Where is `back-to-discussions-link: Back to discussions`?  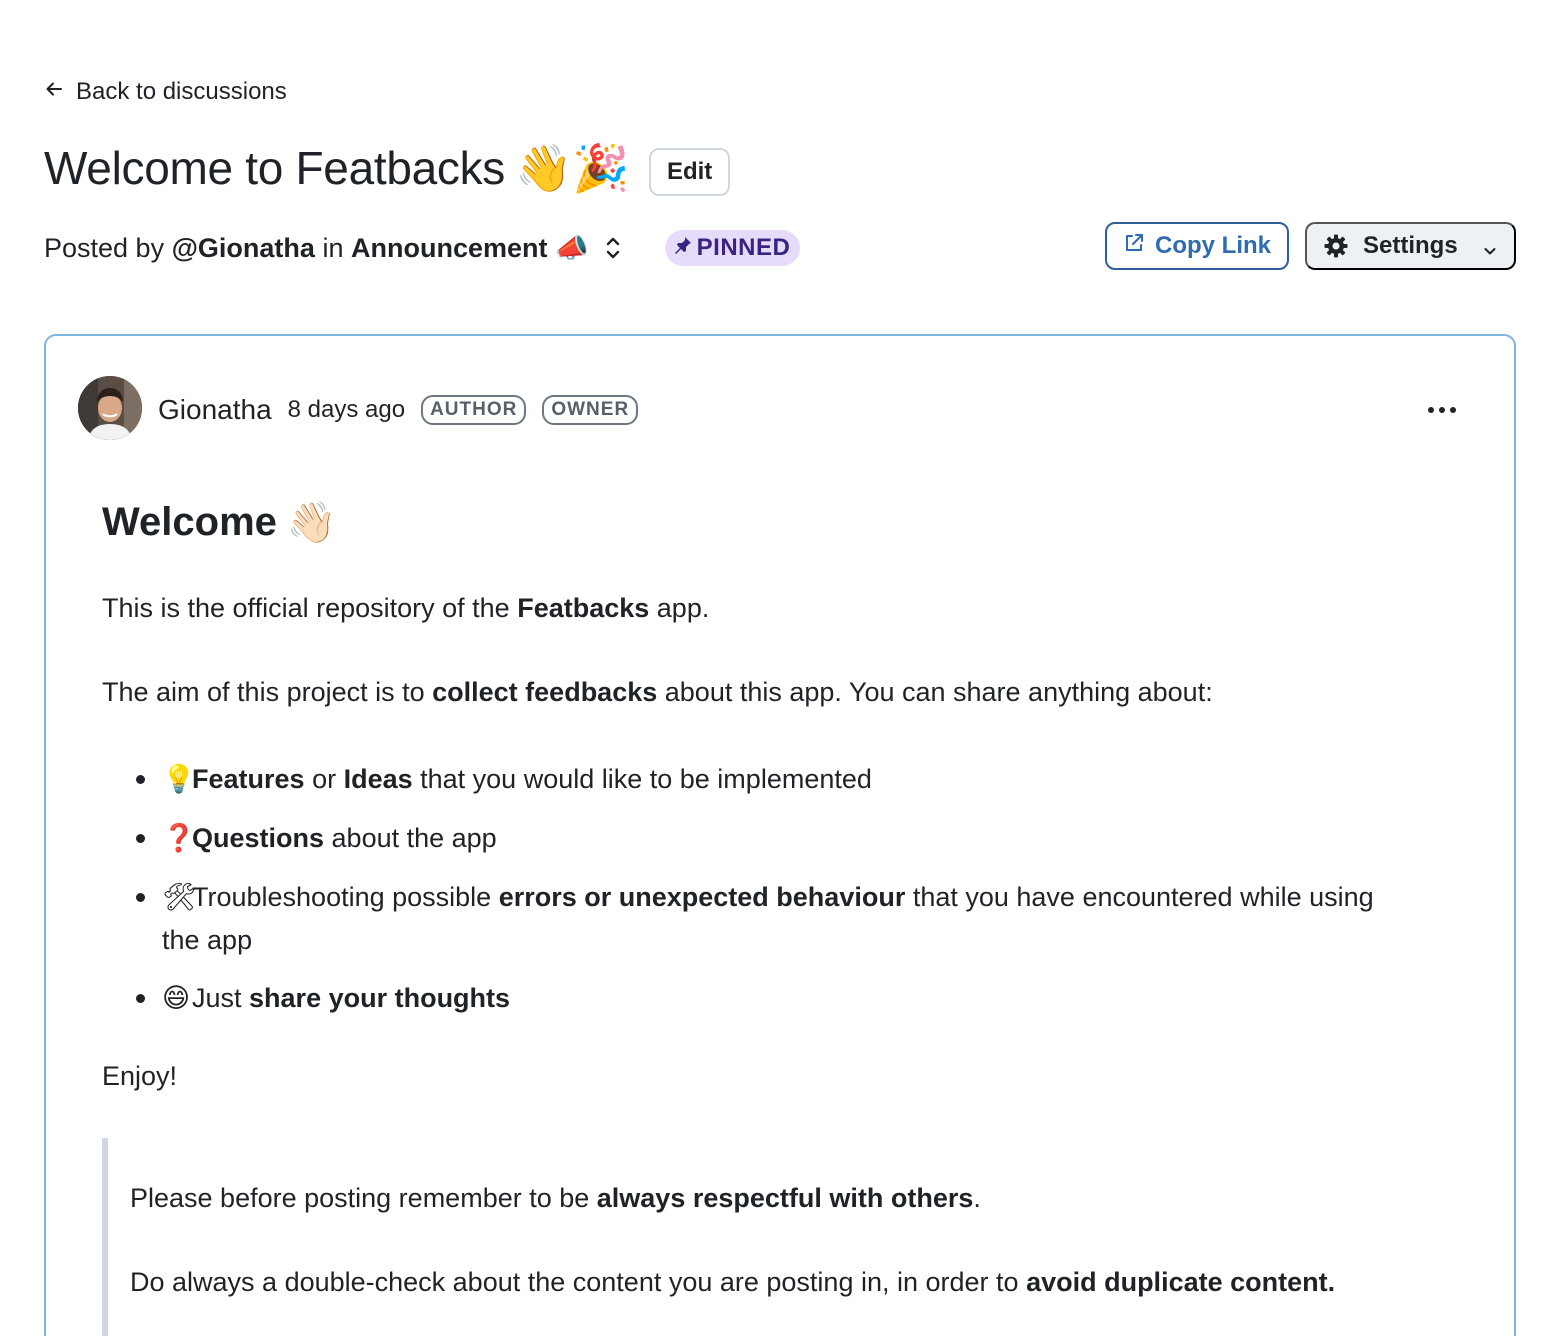 back-to-discussions-link: Back to discussions is located at coordinates (165, 92).